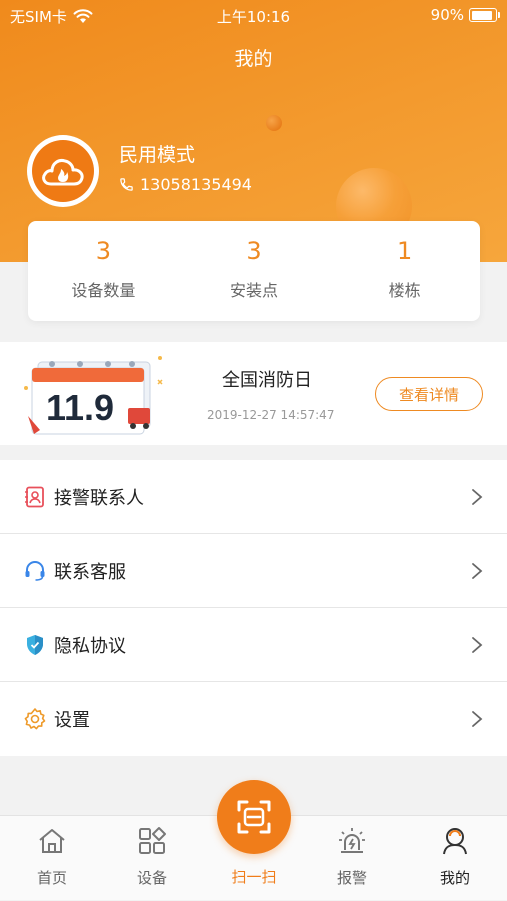 The height and width of the screenshot is (901, 507). I want to click on stat-device-count: 3 设备数量, so click(103, 271).